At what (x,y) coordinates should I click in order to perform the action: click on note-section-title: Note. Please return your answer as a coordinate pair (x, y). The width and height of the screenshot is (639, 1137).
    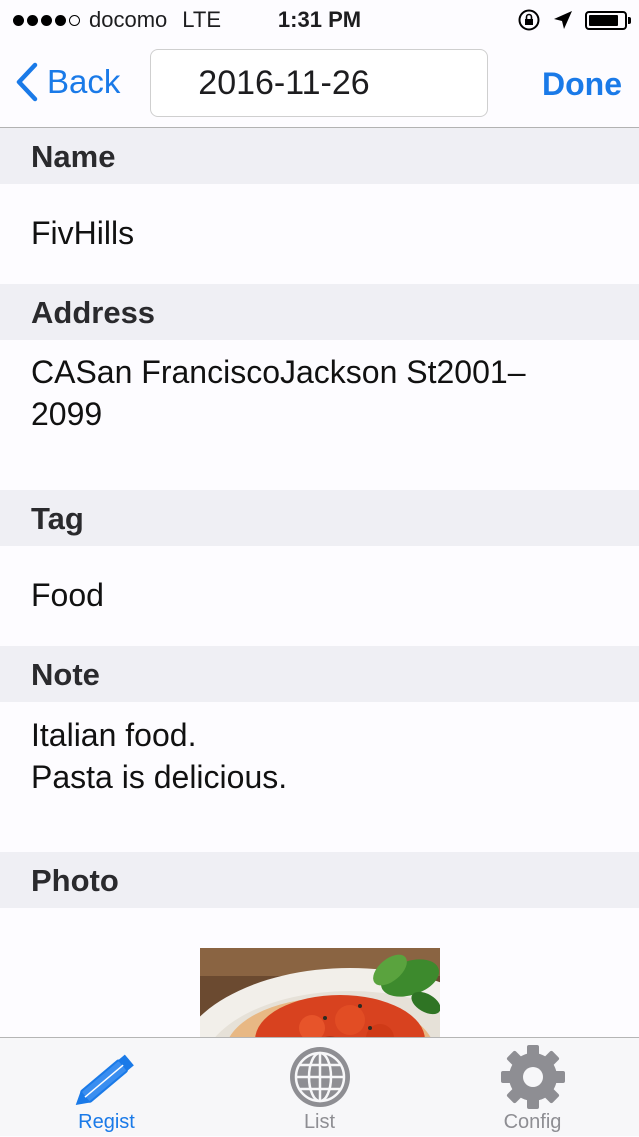
    Looking at the image, I should click on (65, 674).